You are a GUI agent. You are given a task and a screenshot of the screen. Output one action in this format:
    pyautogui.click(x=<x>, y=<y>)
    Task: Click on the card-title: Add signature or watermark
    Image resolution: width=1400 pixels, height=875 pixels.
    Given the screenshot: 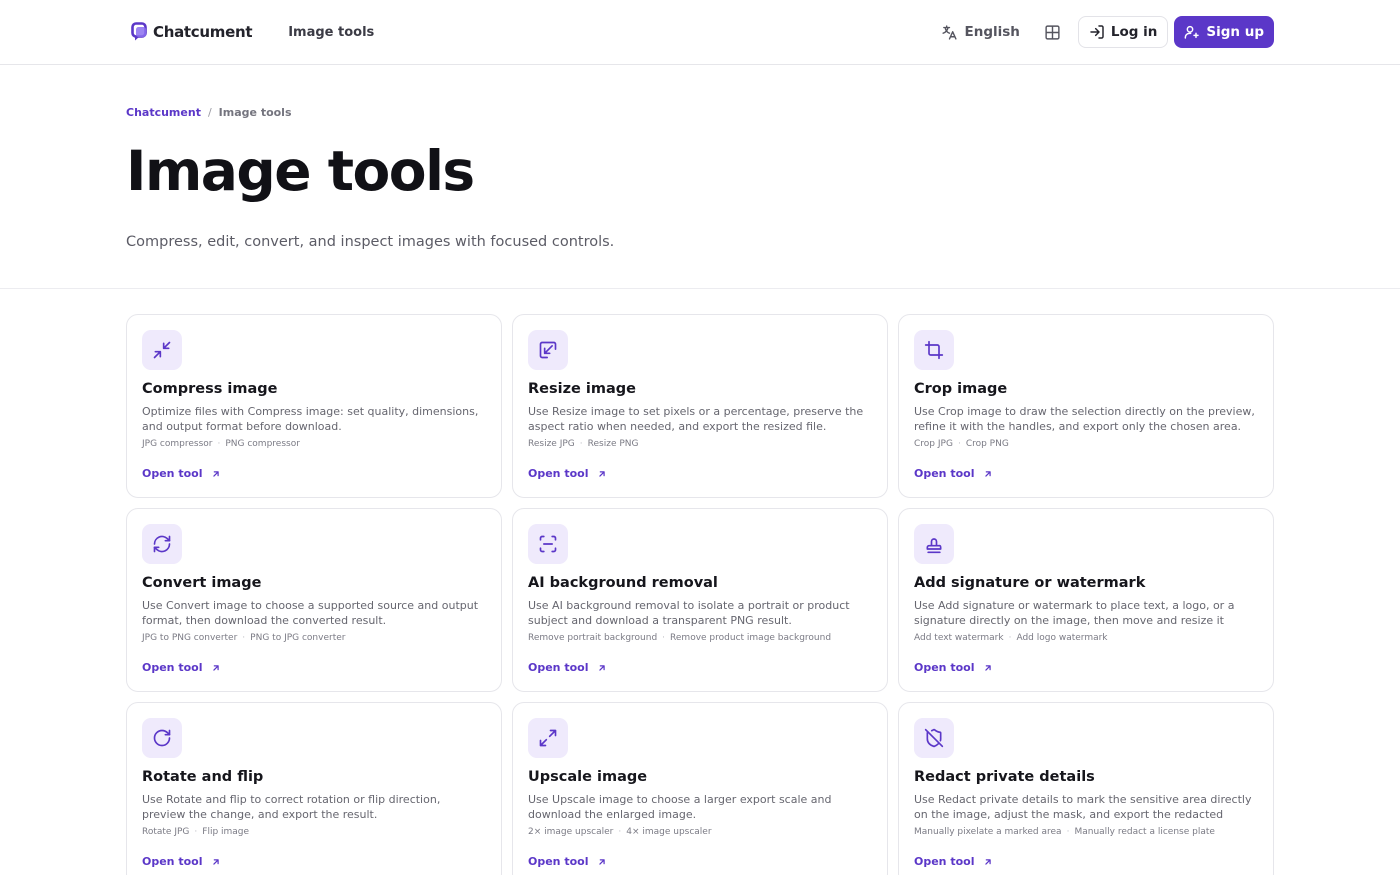 What is the action you would take?
    pyautogui.click(x=1030, y=583)
    